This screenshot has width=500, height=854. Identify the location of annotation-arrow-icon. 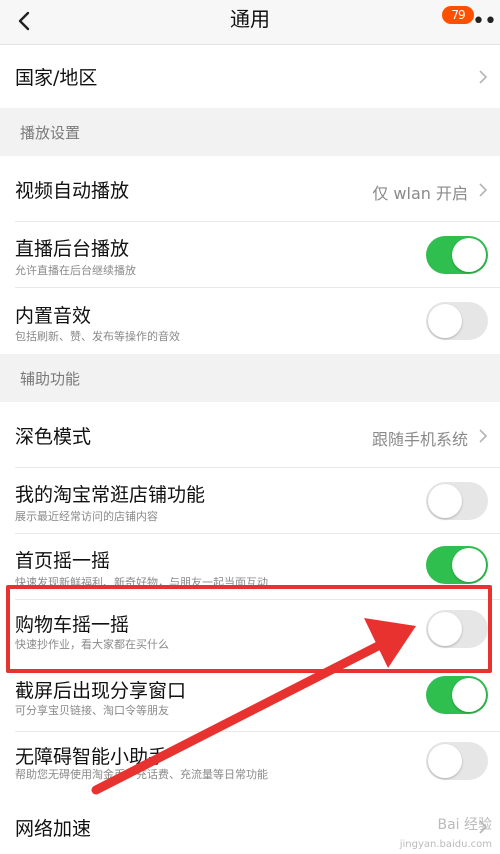
(253, 706).